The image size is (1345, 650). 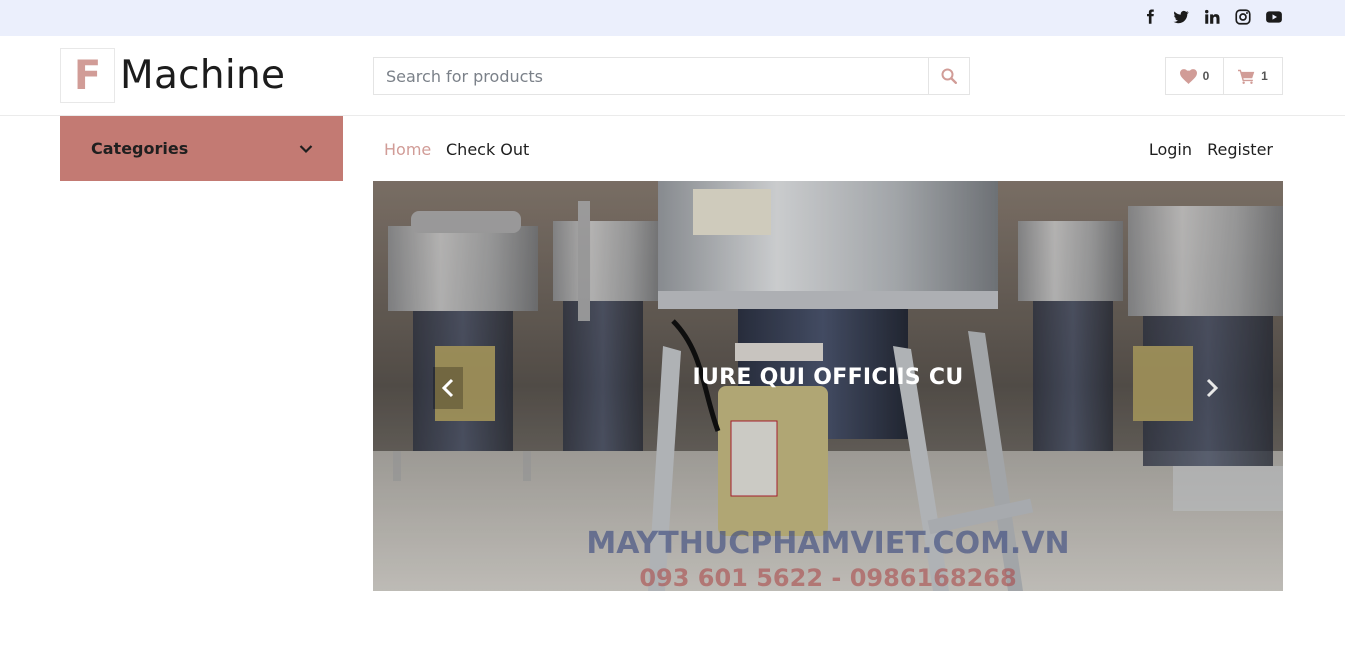 I want to click on twitter-icon, so click(x=1181, y=17).